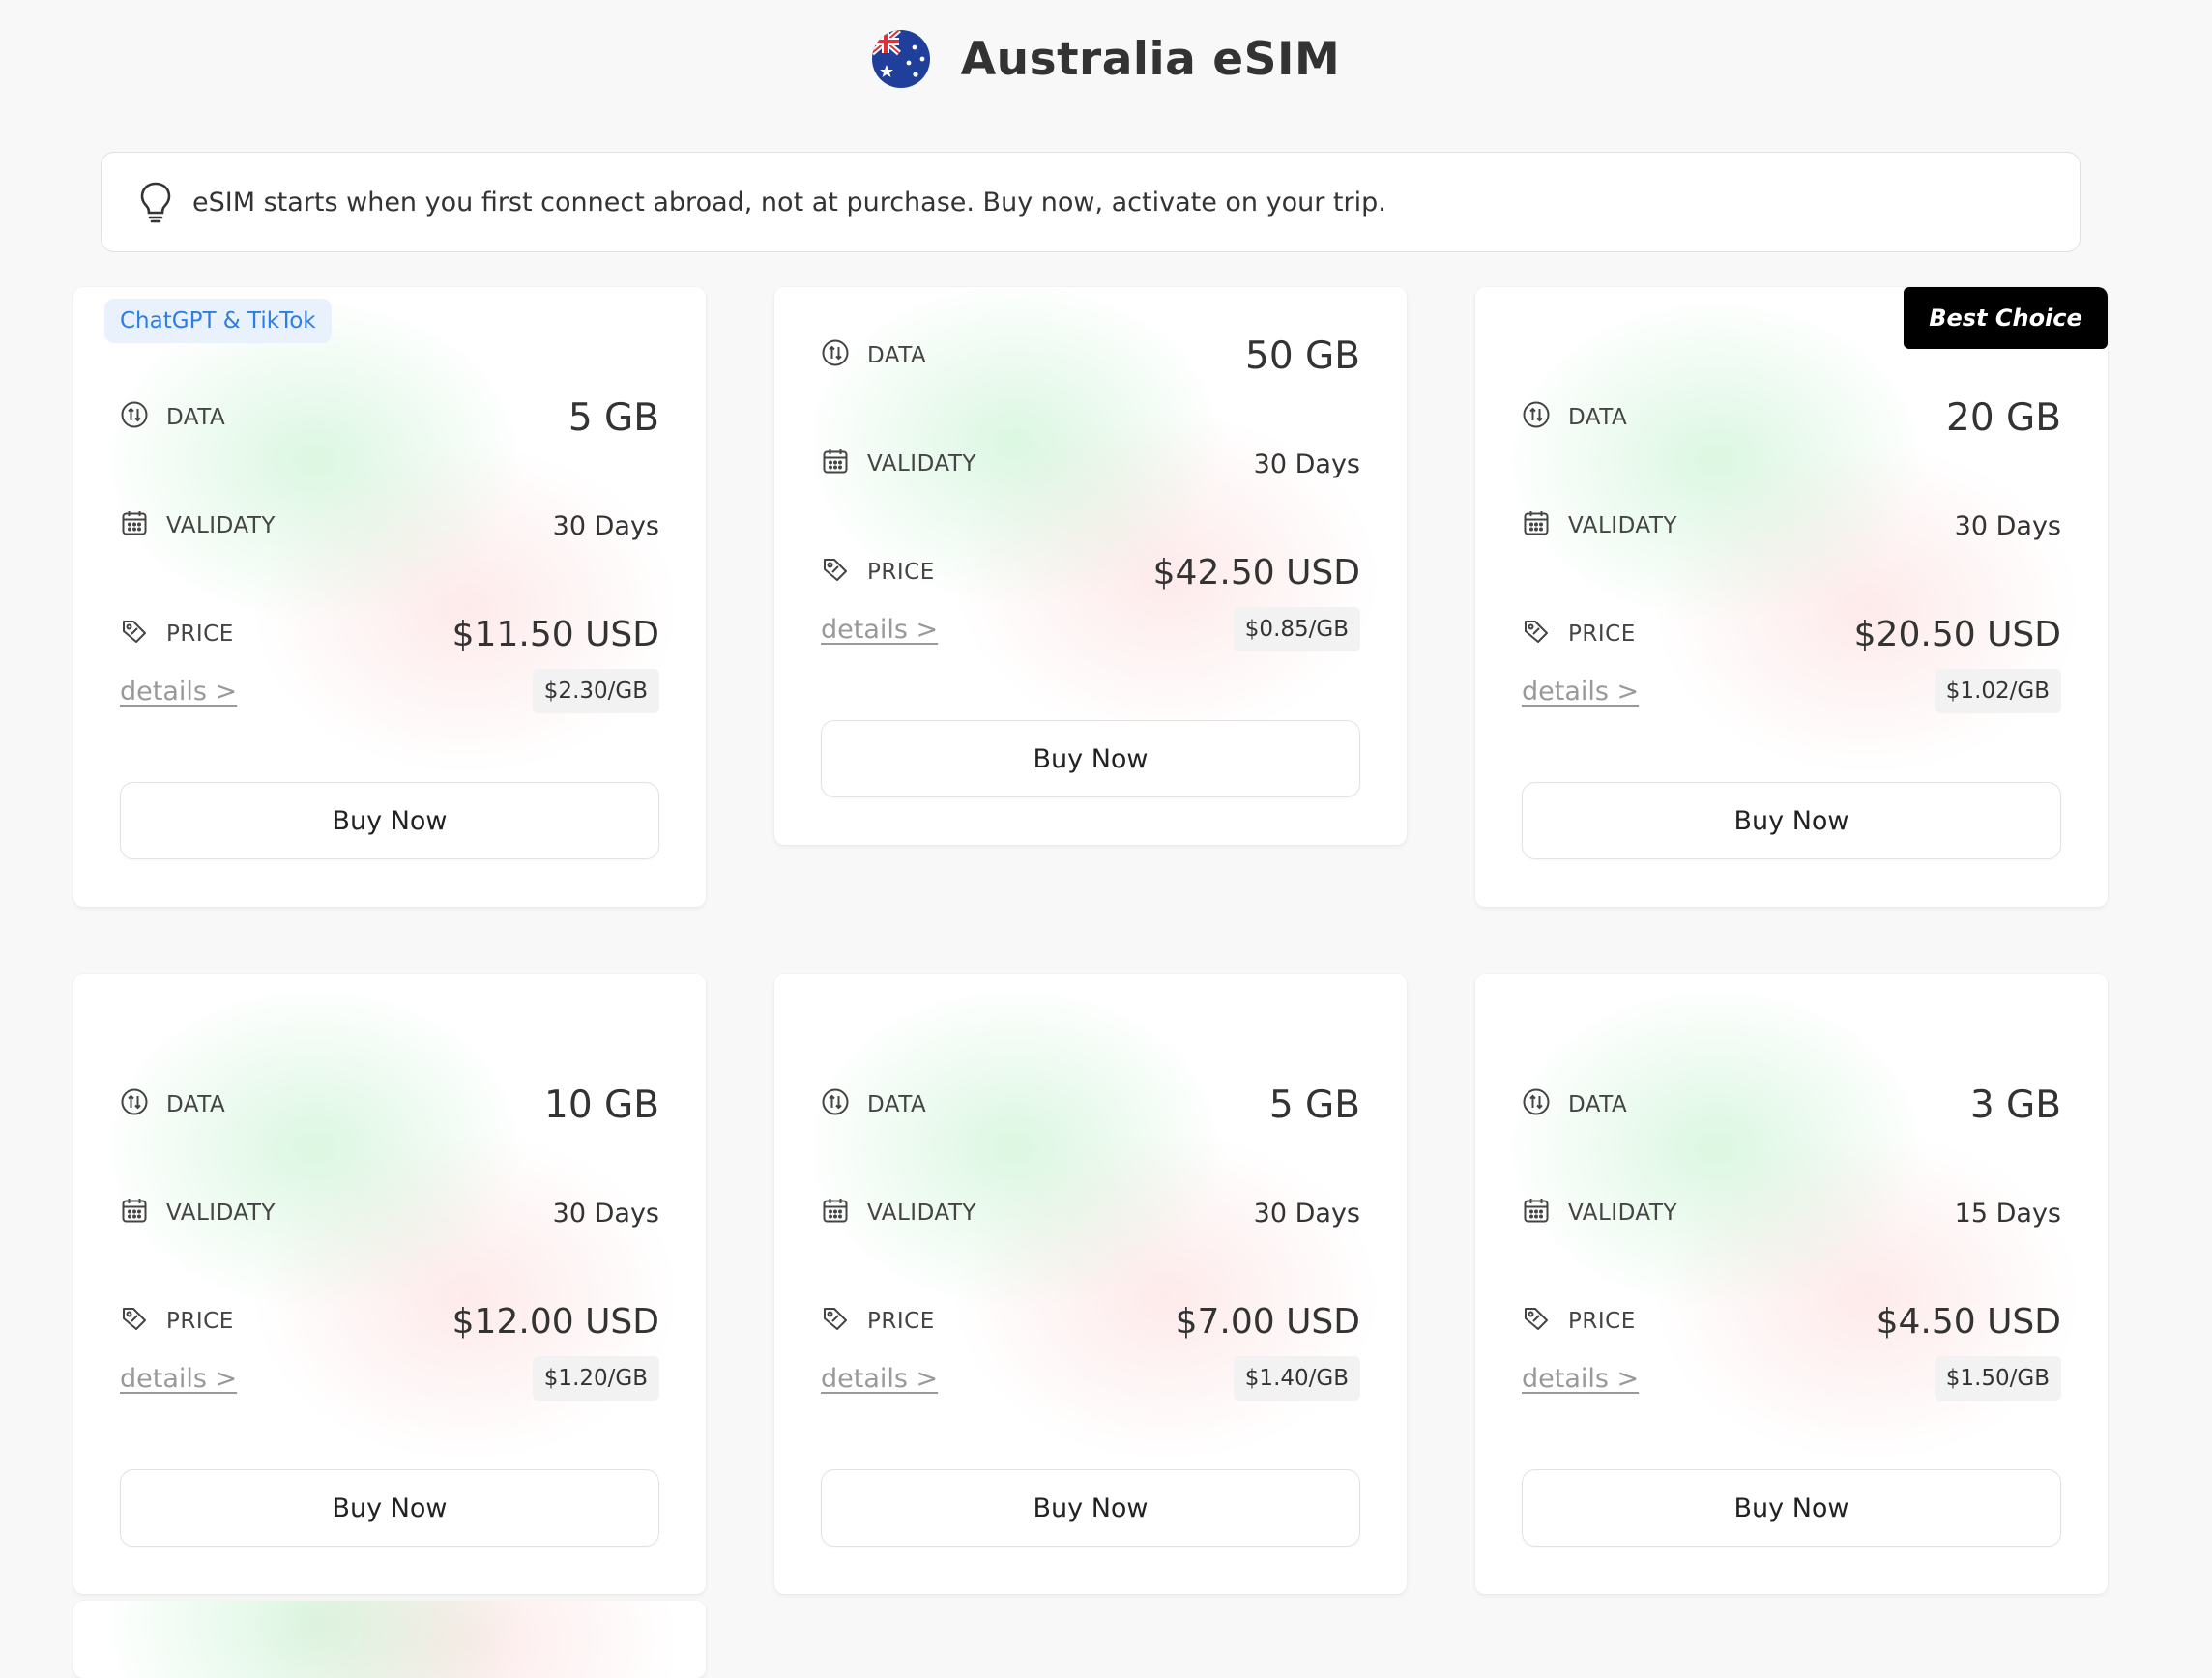  I want to click on details-row: details > $1.40/GB, so click(1090, 1378).